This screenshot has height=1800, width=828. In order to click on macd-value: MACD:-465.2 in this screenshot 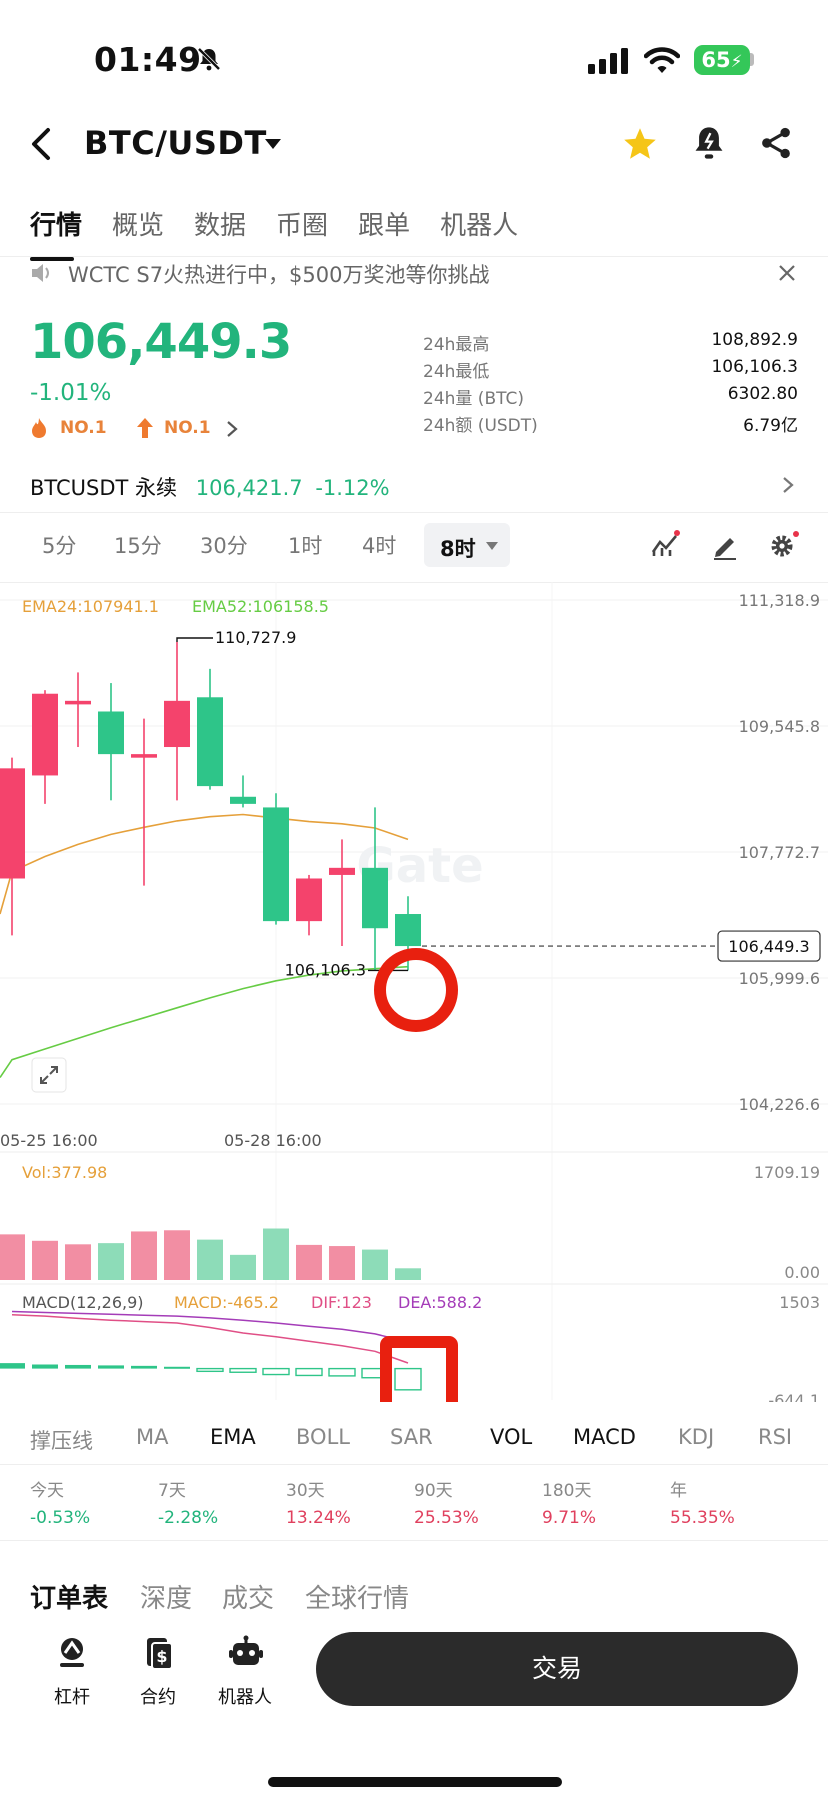, I will do `click(226, 1302)`.